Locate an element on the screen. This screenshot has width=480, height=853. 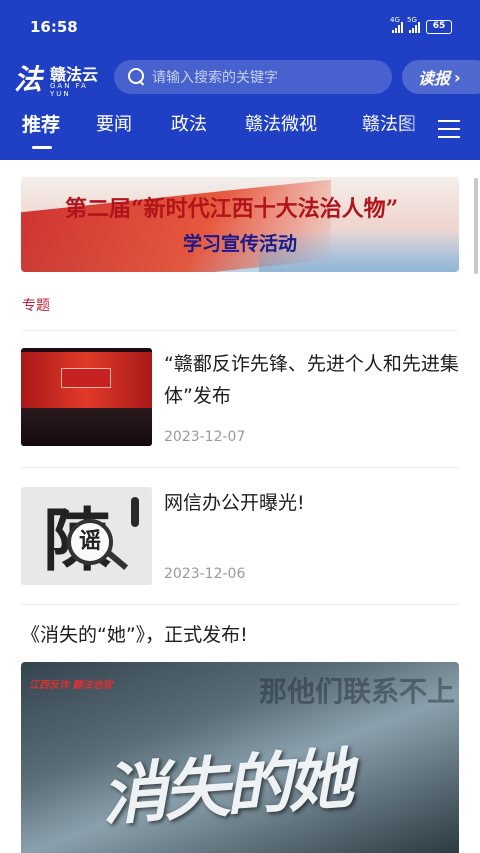
tab-recommend: 推荐 is located at coordinates (41, 123).